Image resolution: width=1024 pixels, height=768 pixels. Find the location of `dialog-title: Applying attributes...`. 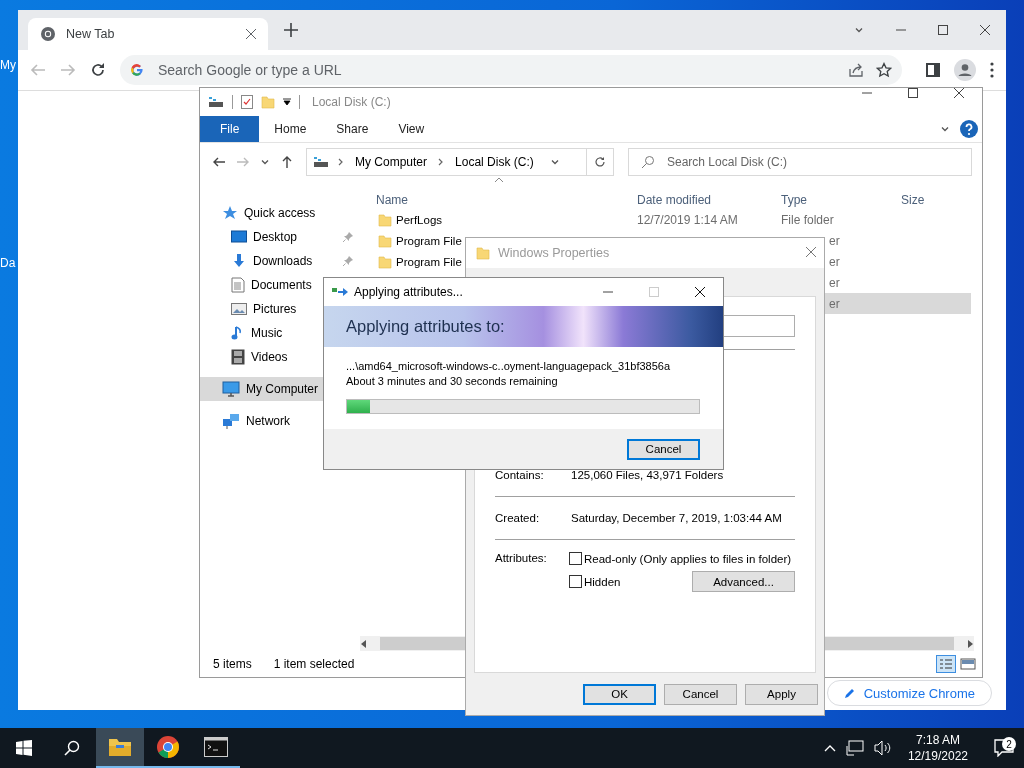

dialog-title: Applying attributes... is located at coordinates (408, 292).